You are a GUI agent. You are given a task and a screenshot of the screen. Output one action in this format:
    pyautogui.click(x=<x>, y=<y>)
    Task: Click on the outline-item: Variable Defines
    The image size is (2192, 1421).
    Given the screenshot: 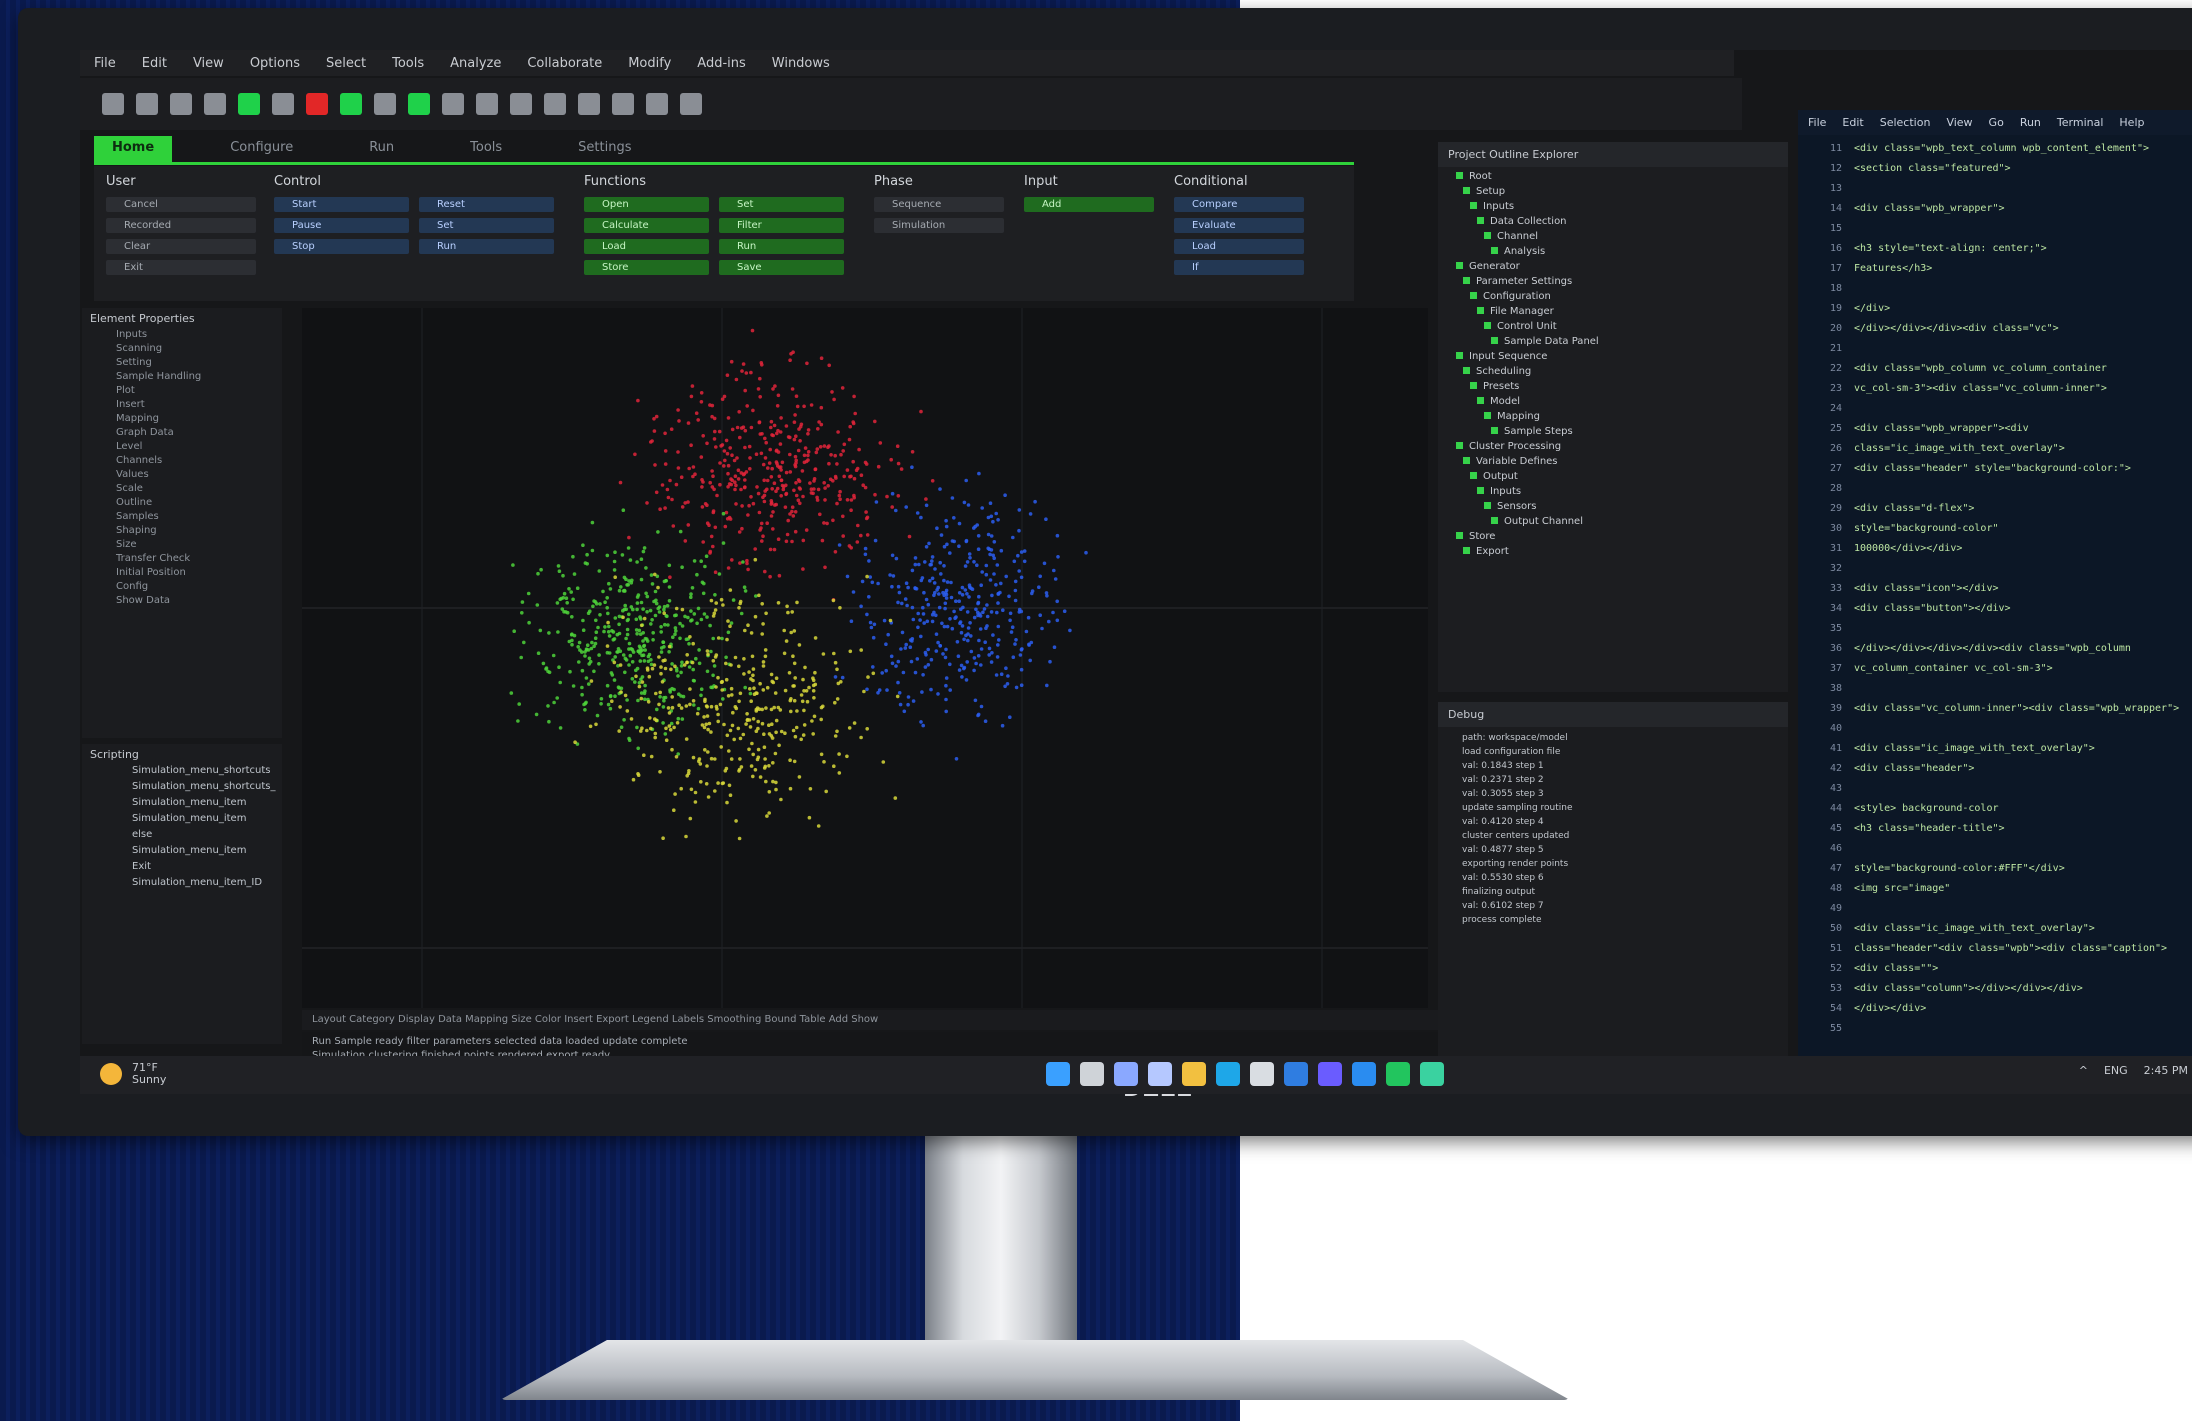 What is the action you would take?
    pyautogui.click(x=1622, y=463)
    